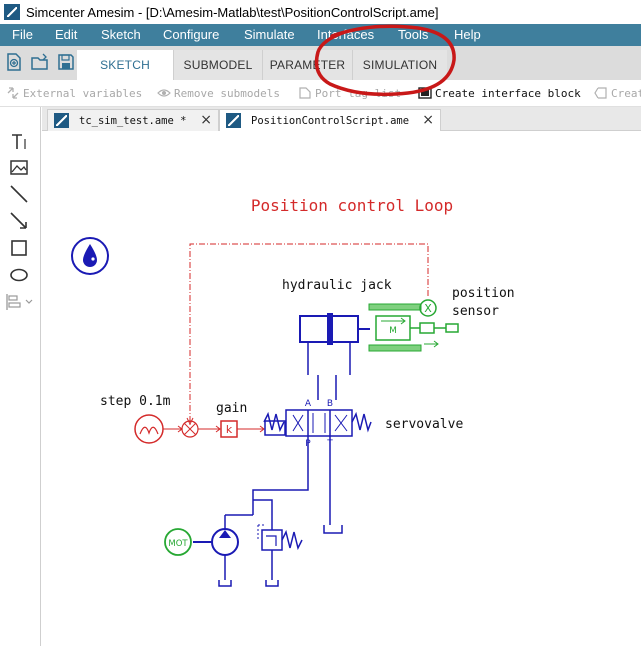 Image resolution: width=641 pixels, height=646 pixels. Describe the element at coordinates (475, 311) in the screenshot. I see `position-sensor-label-line2: sensor` at that location.